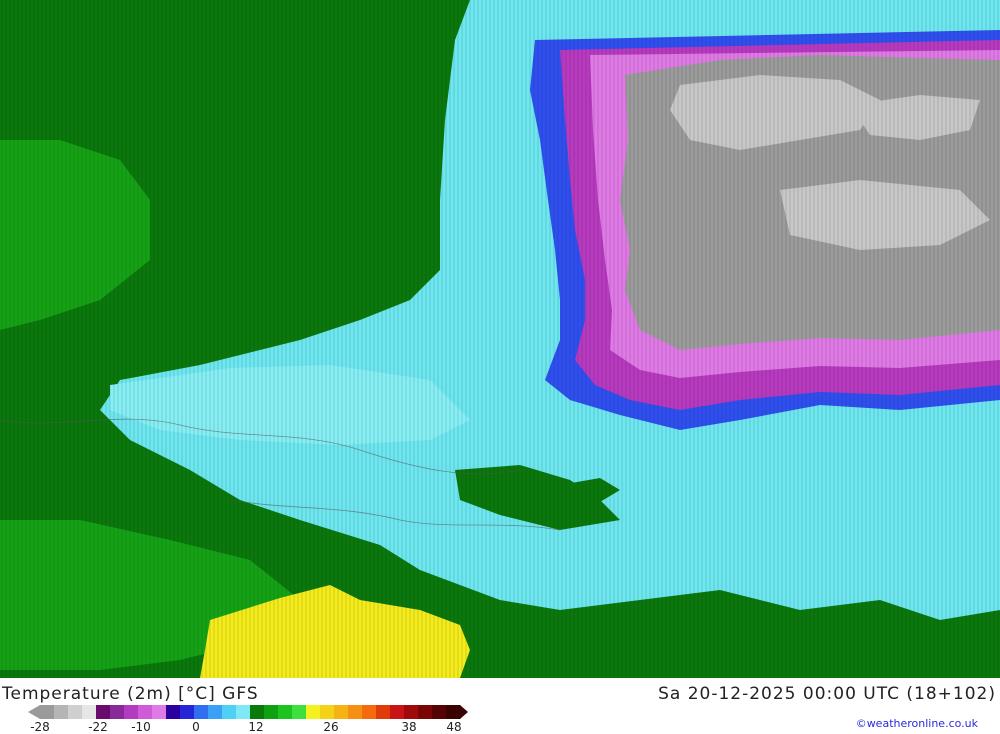  What do you see at coordinates (130, 694) in the screenshot?
I see `map-title: Temperature (2m) [°C] GFS` at bounding box center [130, 694].